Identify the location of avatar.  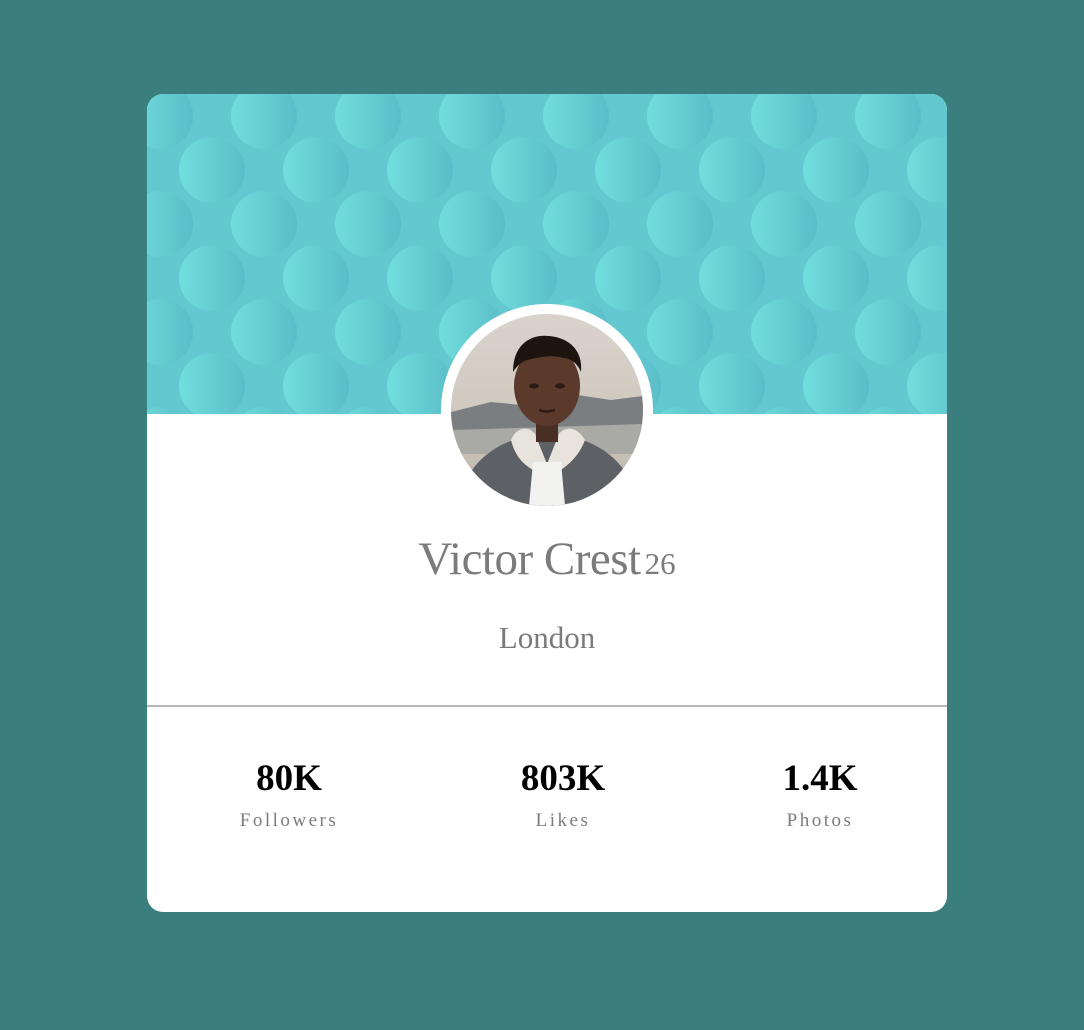
(547, 410).